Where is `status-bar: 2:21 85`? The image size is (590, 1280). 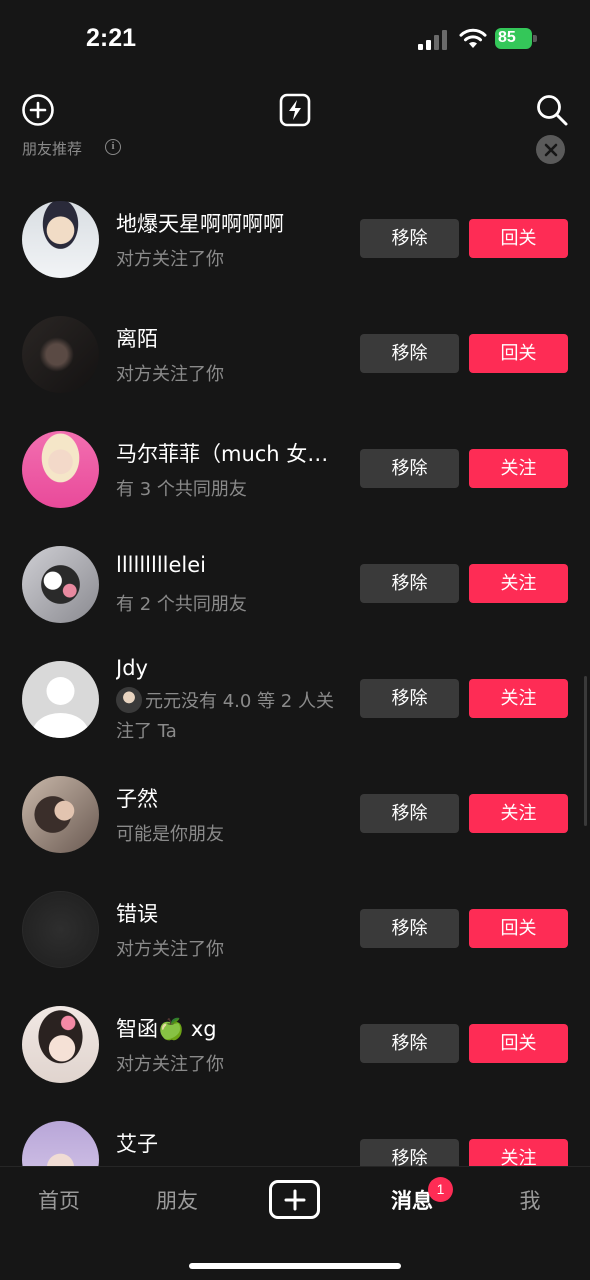 status-bar: 2:21 85 is located at coordinates (295, 40).